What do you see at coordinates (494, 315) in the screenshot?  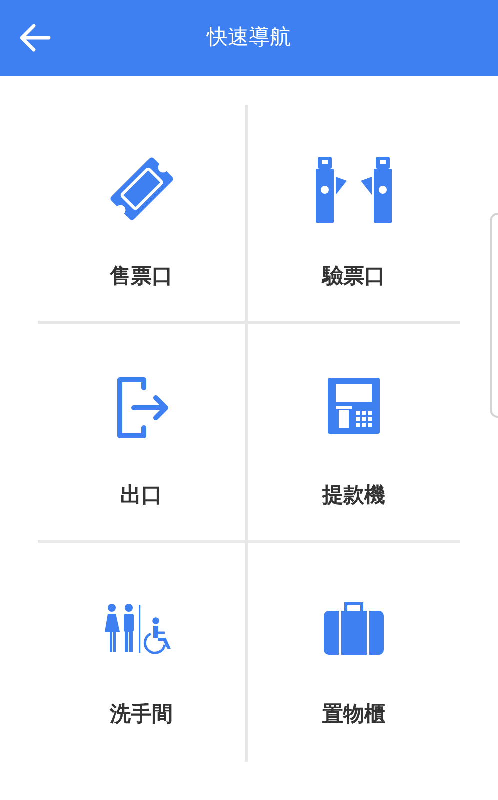 I see `edge-panel-handle` at bounding box center [494, 315].